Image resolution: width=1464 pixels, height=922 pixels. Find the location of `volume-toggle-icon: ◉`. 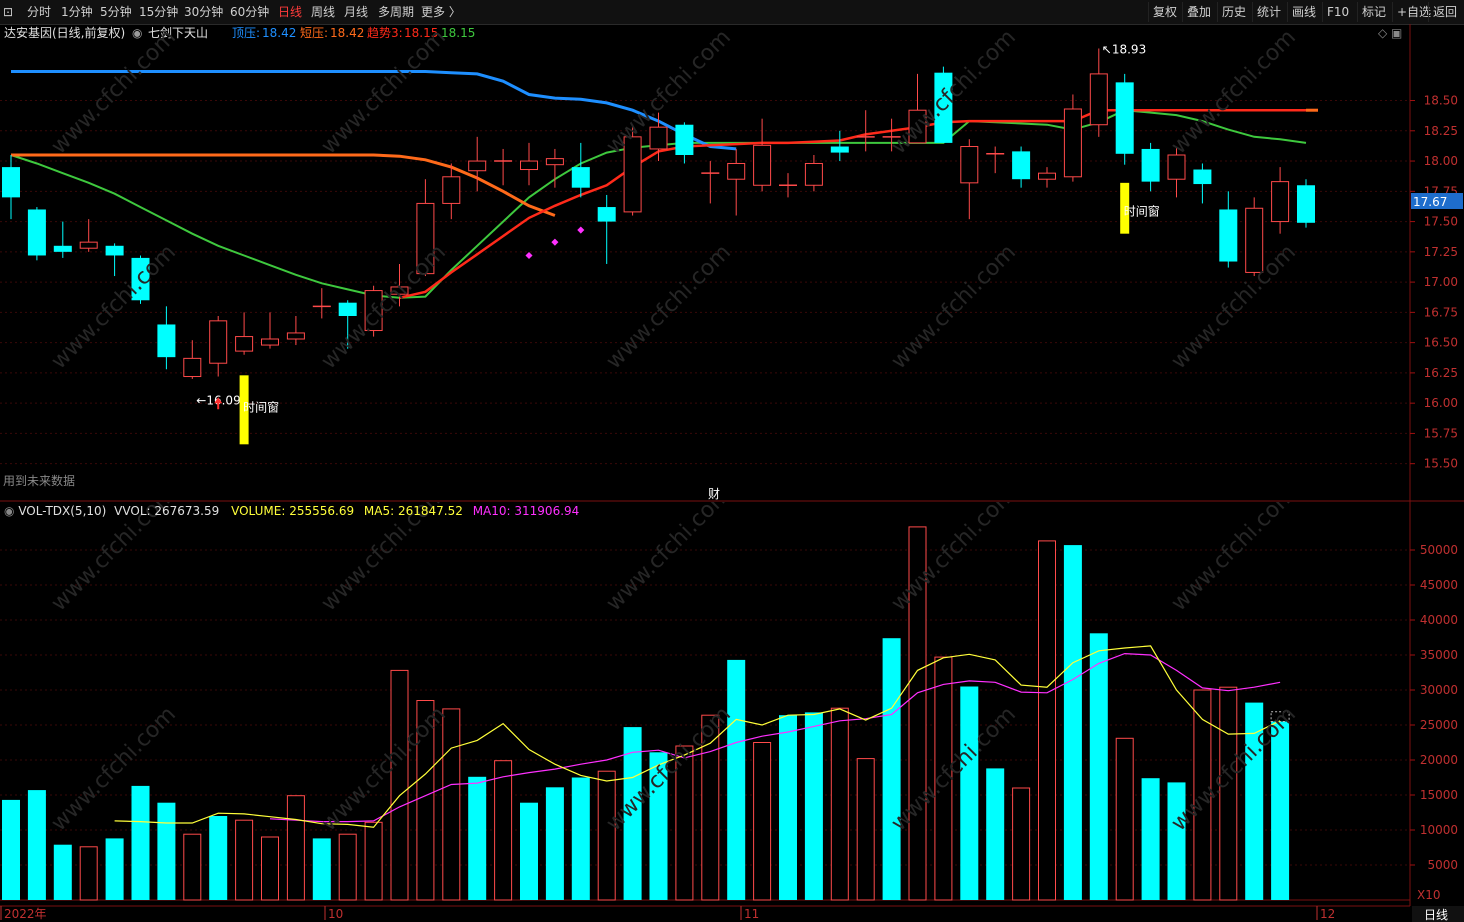

volume-toggle-icon: ◉ is located at coordinates (9, 511).